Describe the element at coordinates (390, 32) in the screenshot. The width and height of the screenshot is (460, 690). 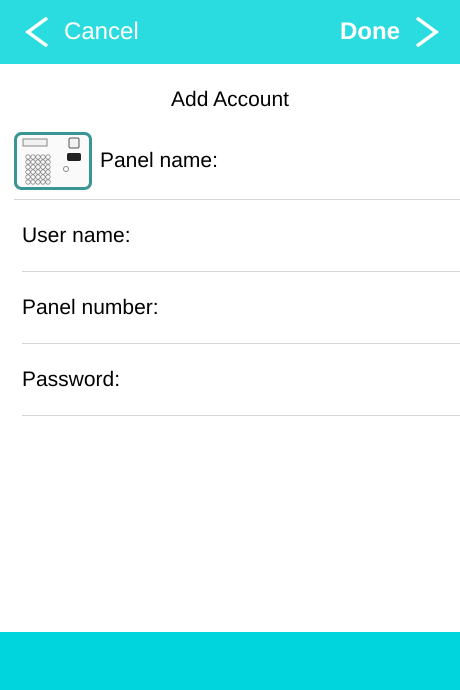
I see `done-button: Done` at that location.